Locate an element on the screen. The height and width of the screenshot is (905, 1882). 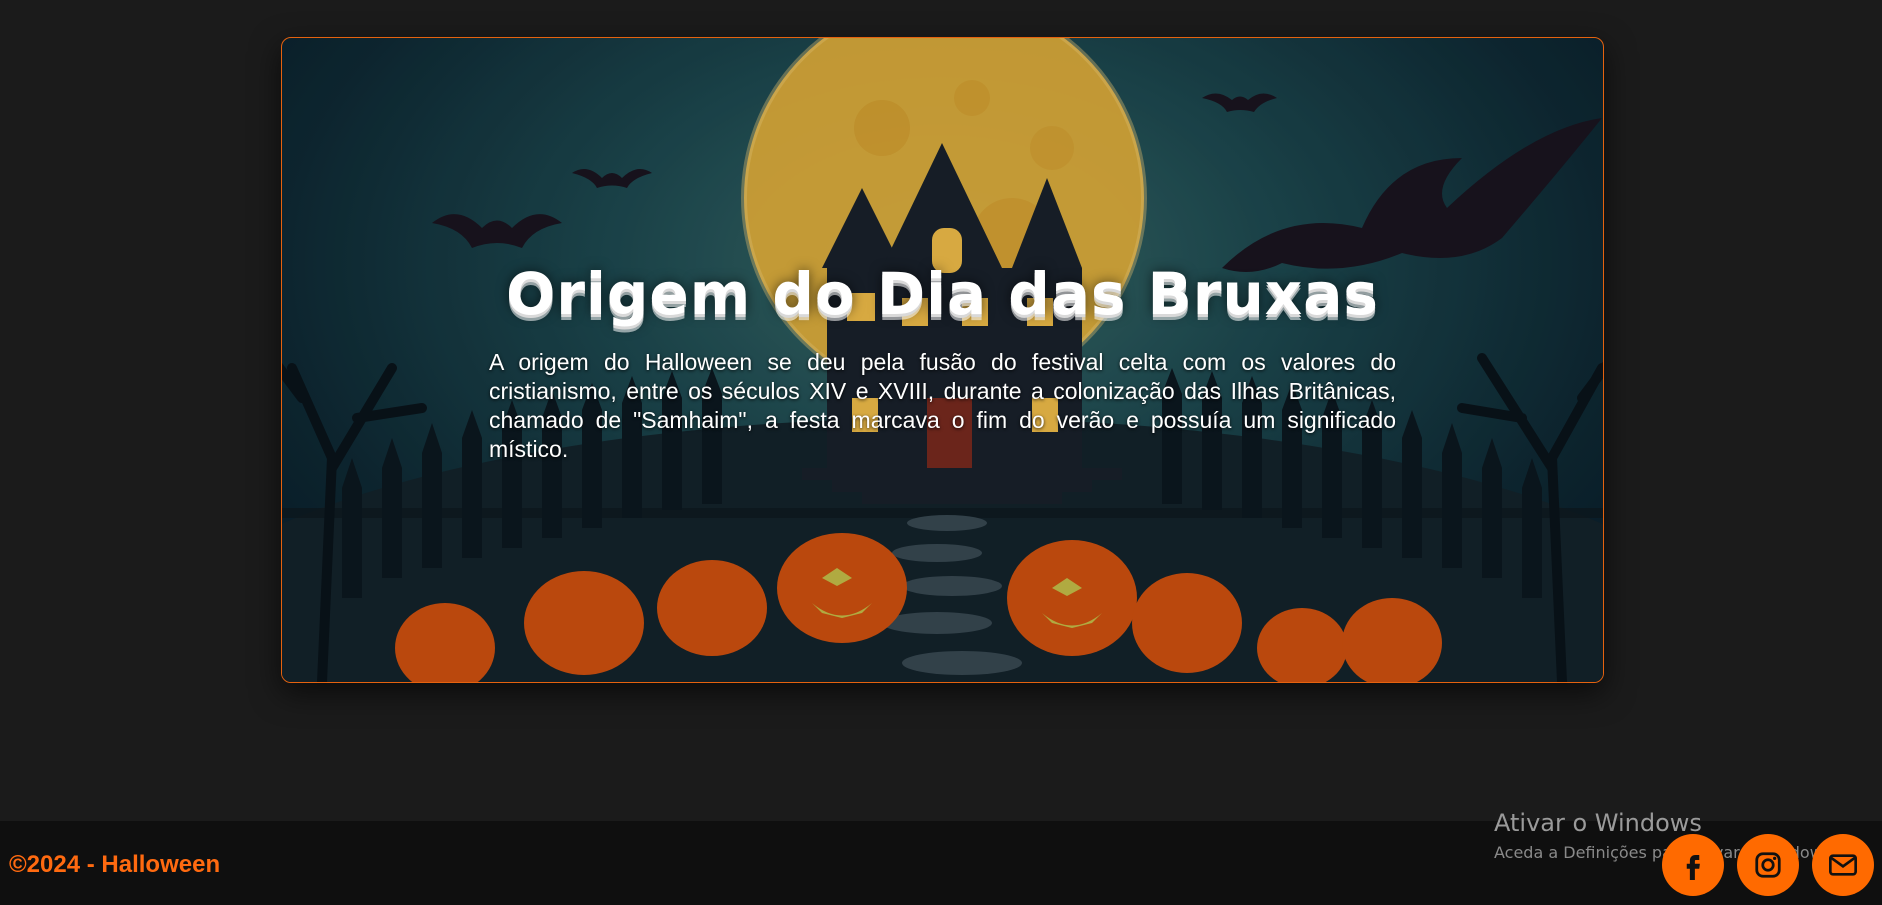
instagram-button is located at coordinates (1768, 865).